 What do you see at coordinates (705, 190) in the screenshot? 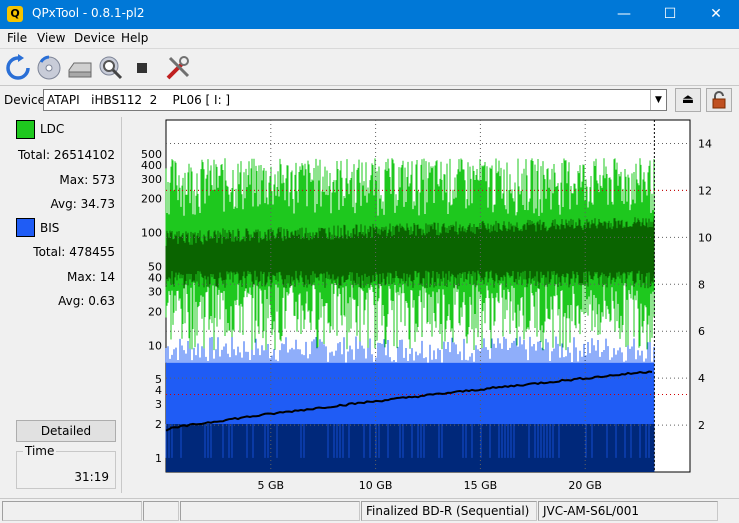
I see `y-right-tick-12: 12` at bounding box center [705, 190].